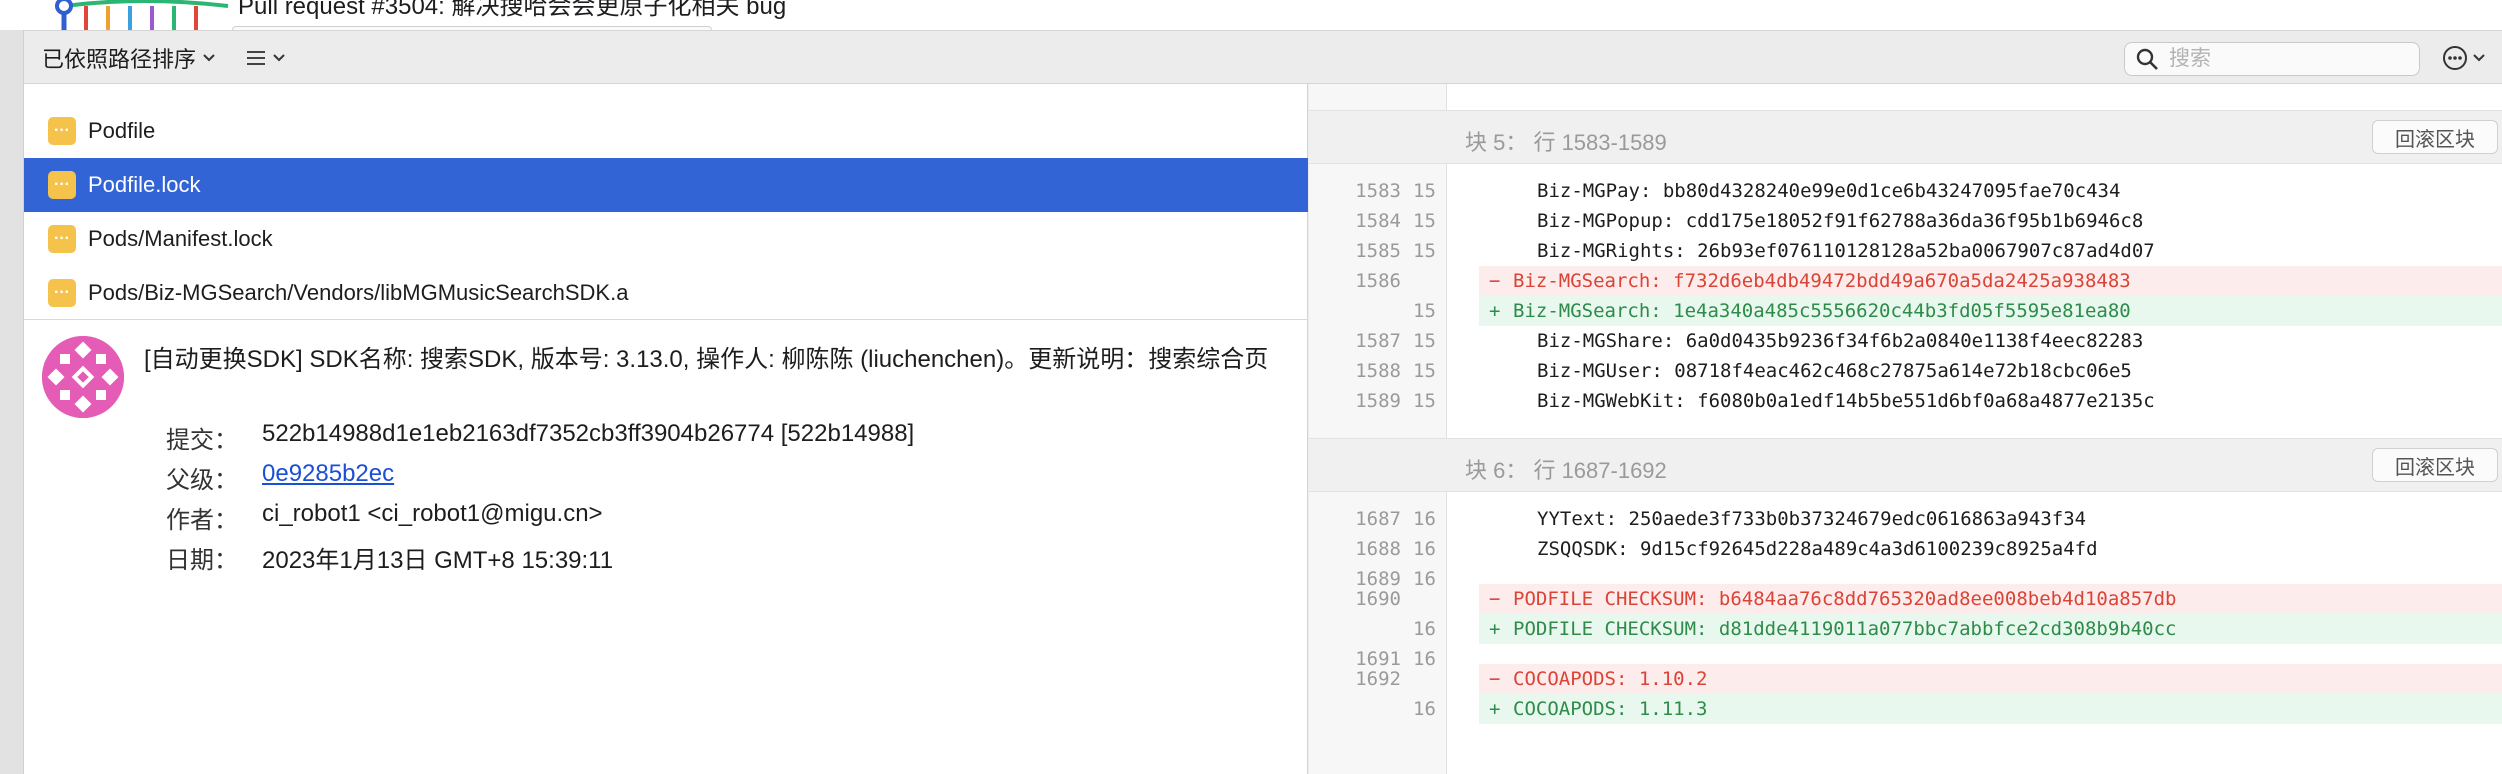 The width and height of the screenshot is (2502, 774). I want to click on old-line-number: 1588, so click(1378, 371).